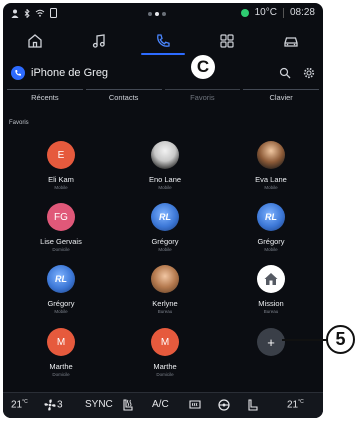 Image resolution: width=359 pixels, height=422 pixels. What do you see at coordinates (99, 404) in the screenshot?
I see `sync-button: SYNC` at bounding box center [99, 404].